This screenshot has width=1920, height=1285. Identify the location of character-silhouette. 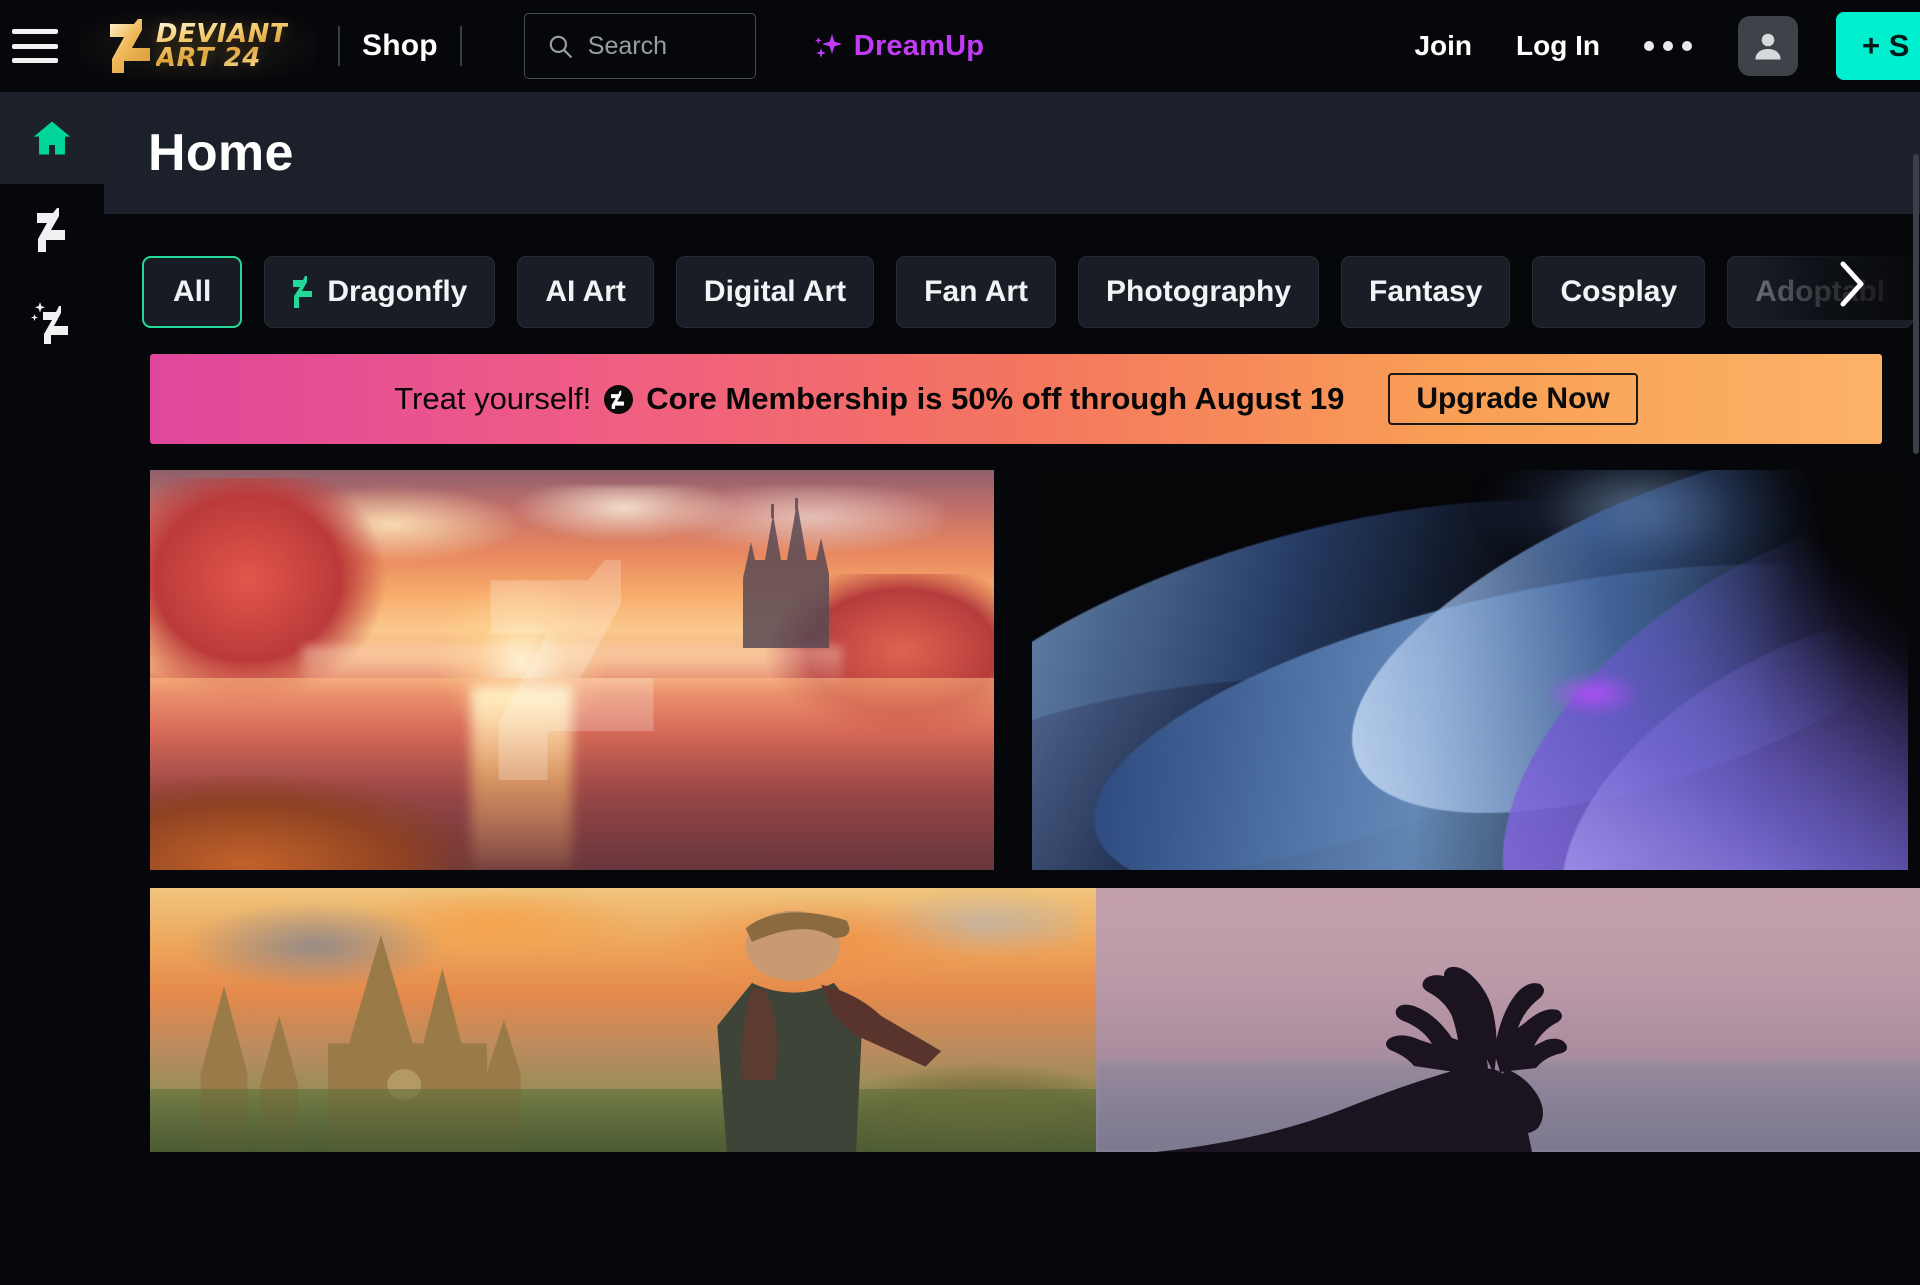
(829, 1031).